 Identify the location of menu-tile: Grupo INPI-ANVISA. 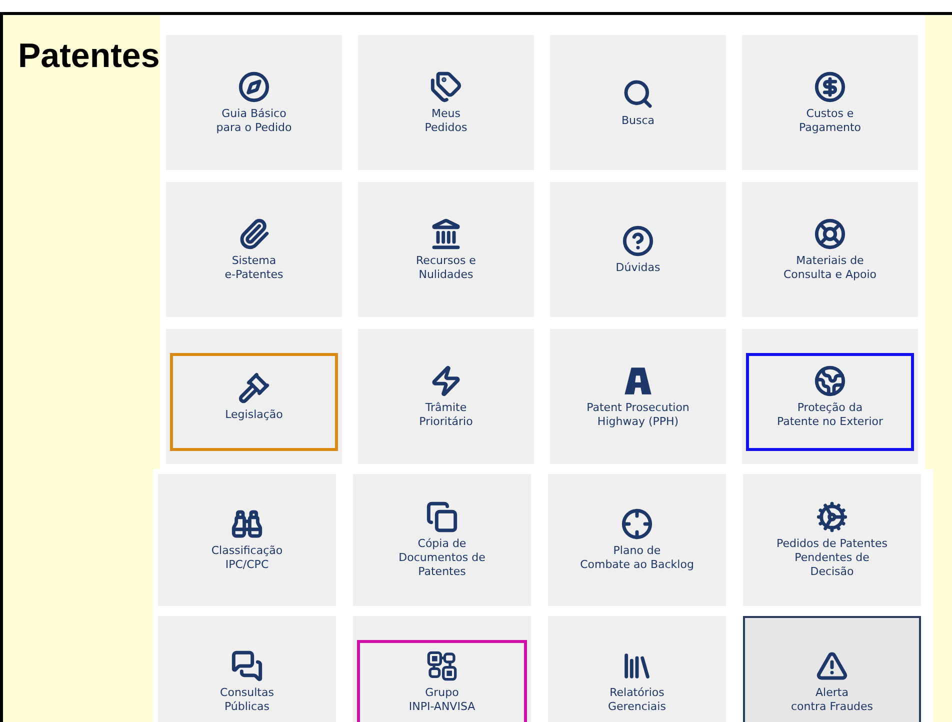
(442, 669).